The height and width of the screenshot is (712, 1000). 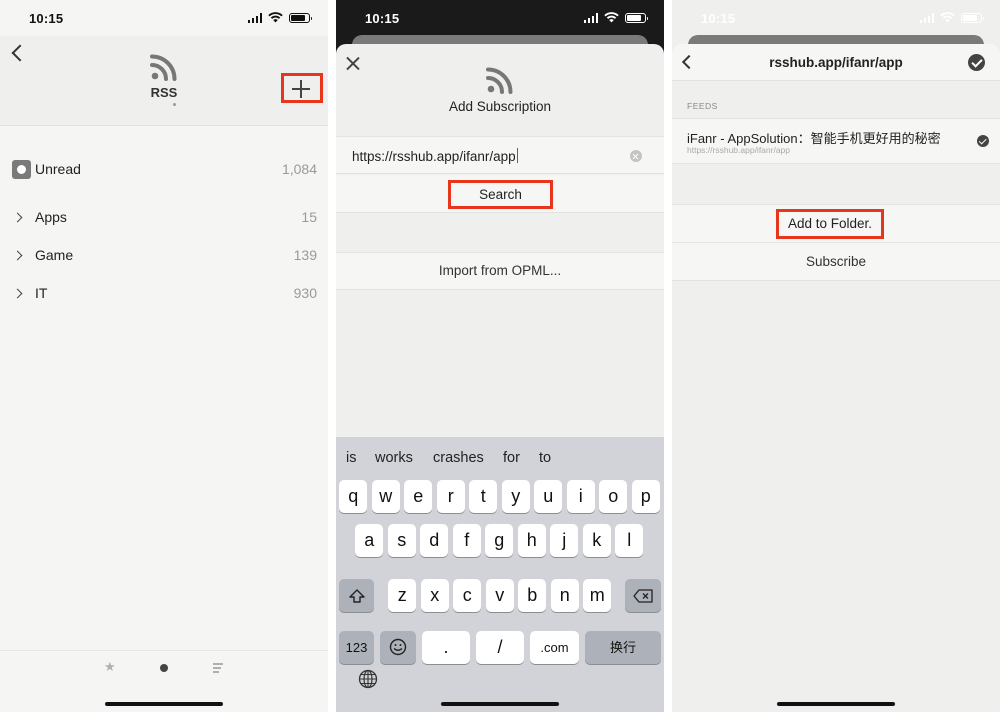 I want to click on add-folder-row: Add to Folder., so click(x=836, y=223).